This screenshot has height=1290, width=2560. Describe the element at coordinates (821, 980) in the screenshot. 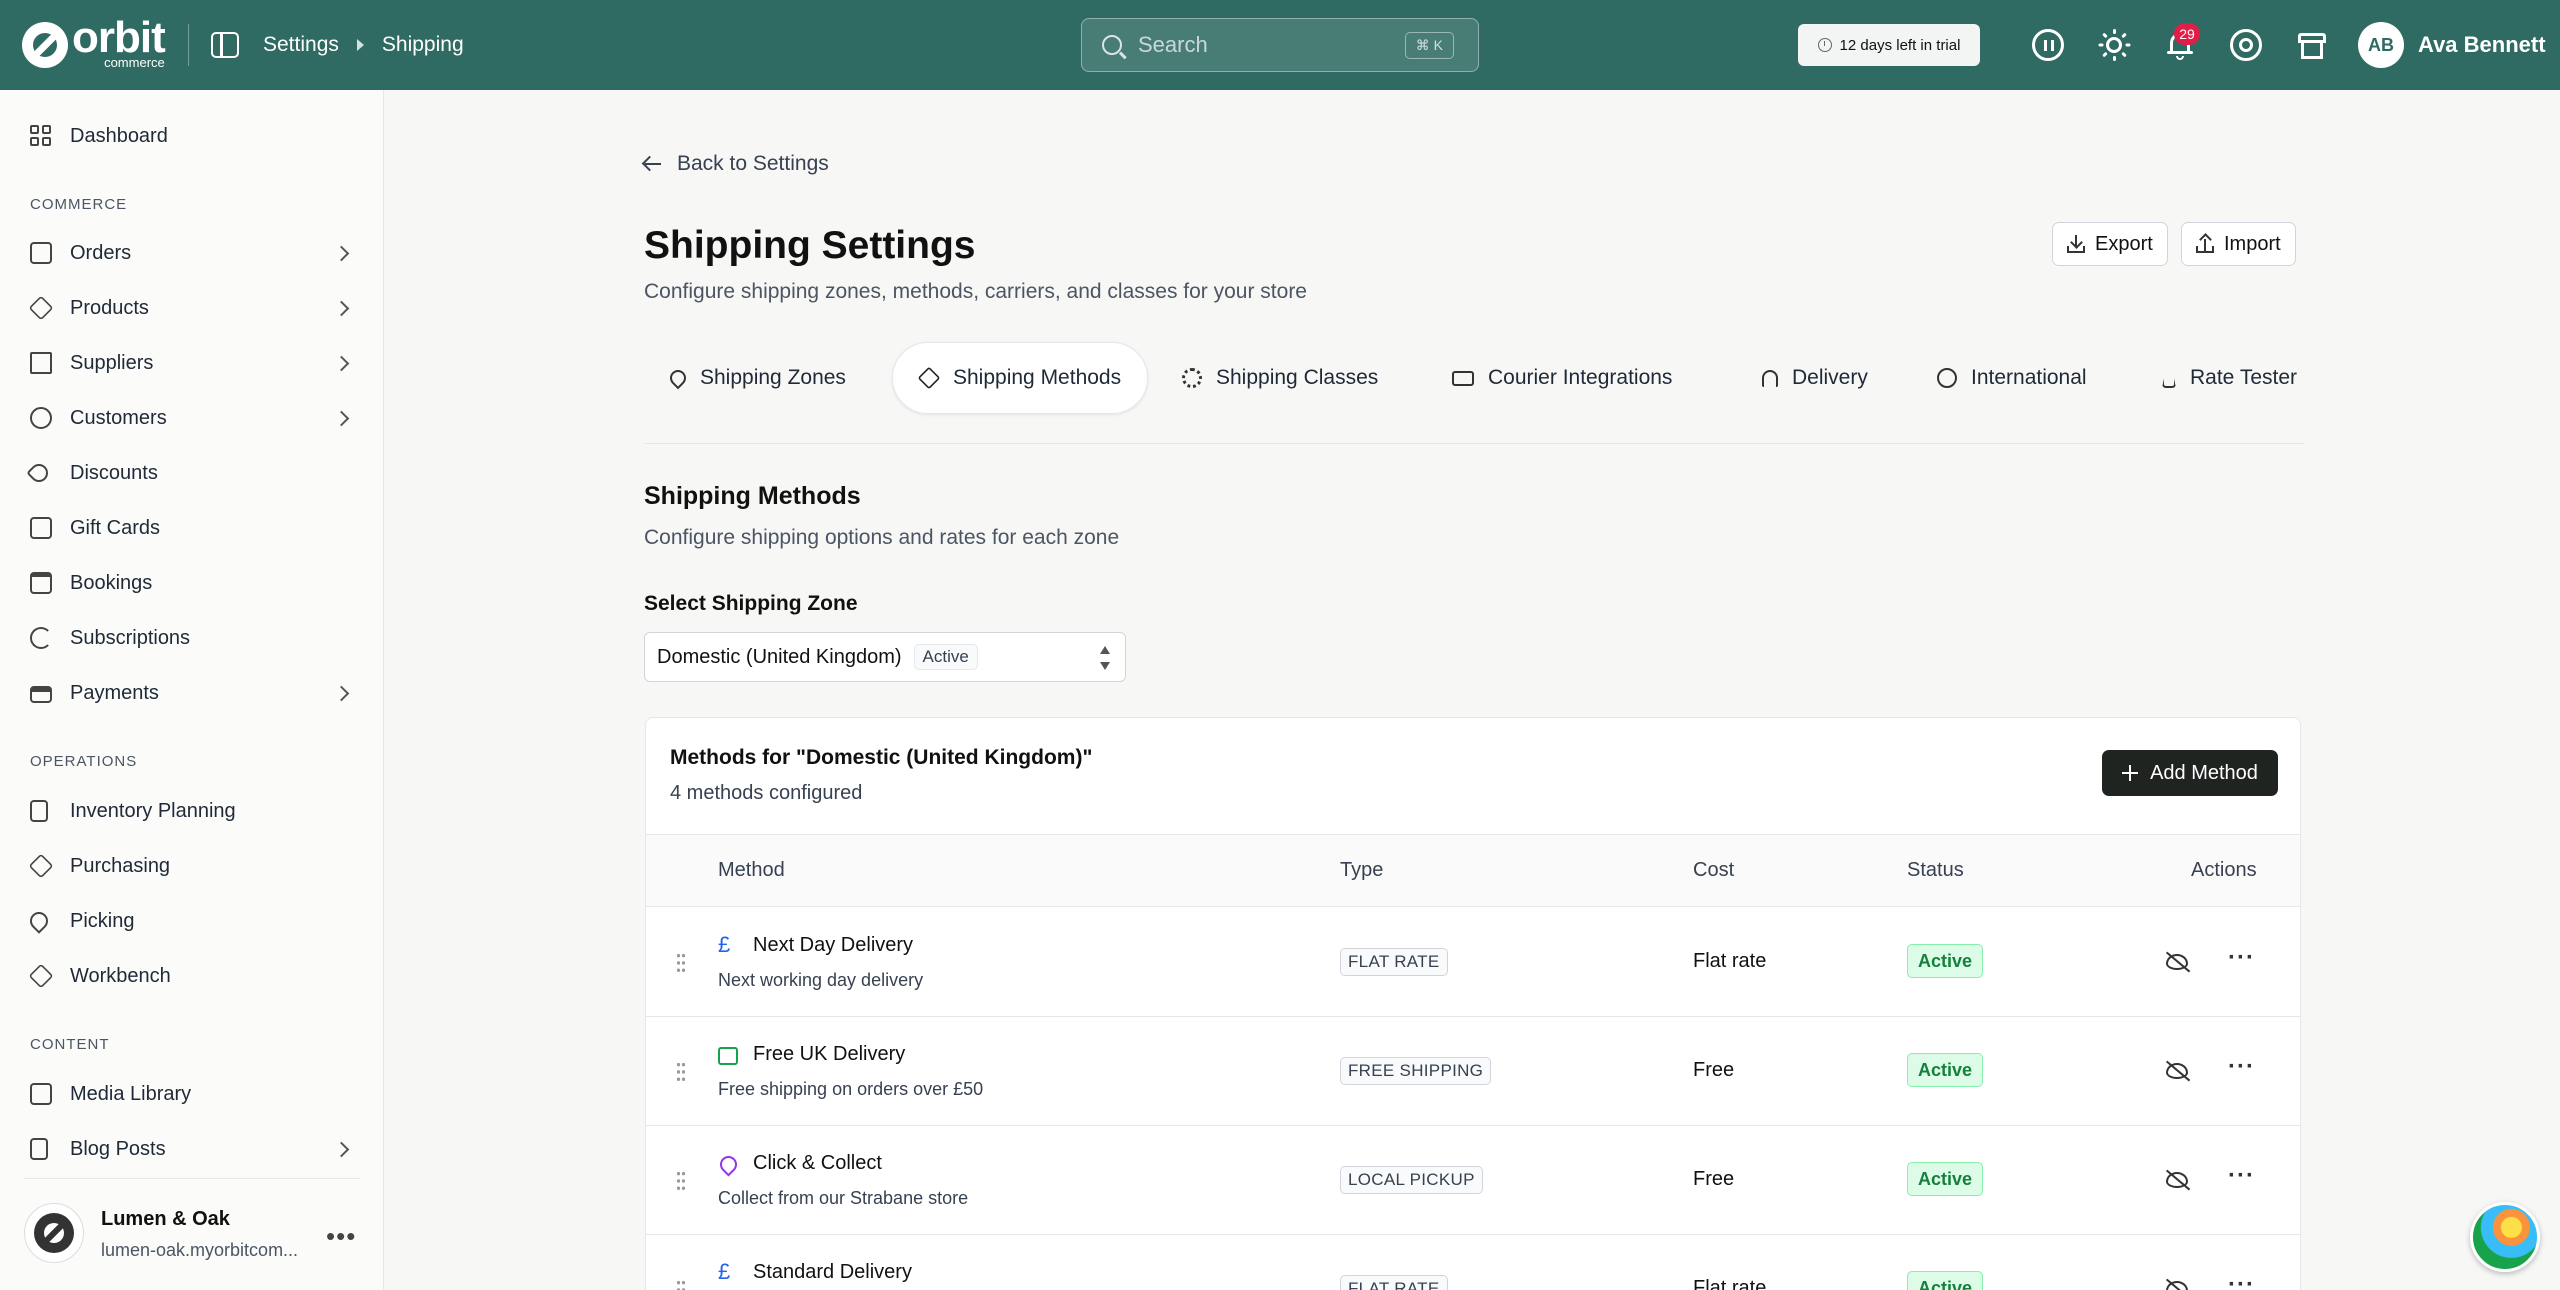

I see `method-description: Next working day delivery` at that location.